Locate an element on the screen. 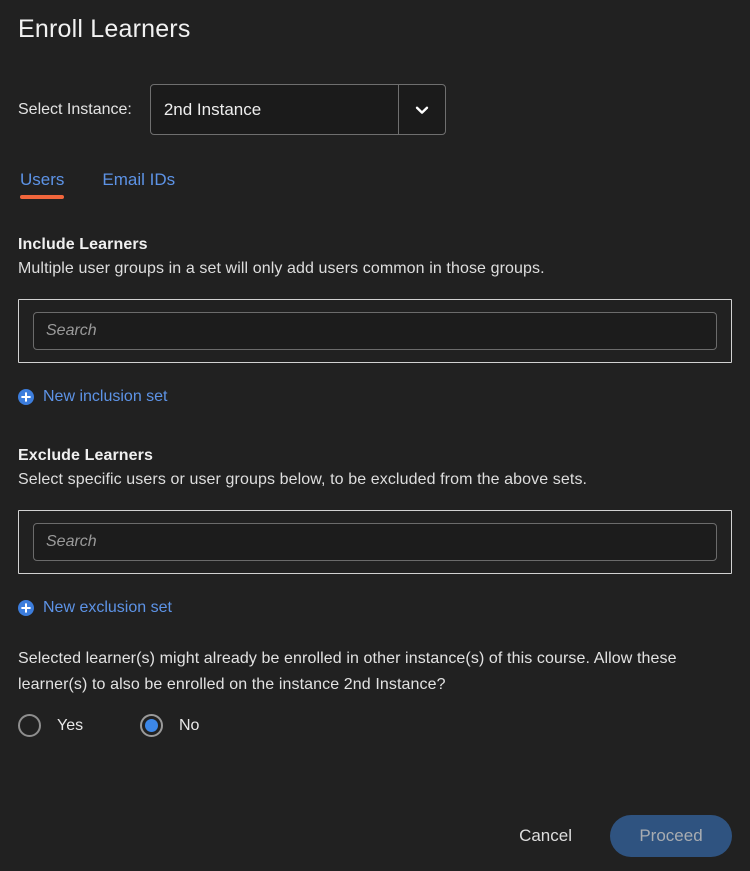  tab-users: Users is located at coordinates (42, 184).